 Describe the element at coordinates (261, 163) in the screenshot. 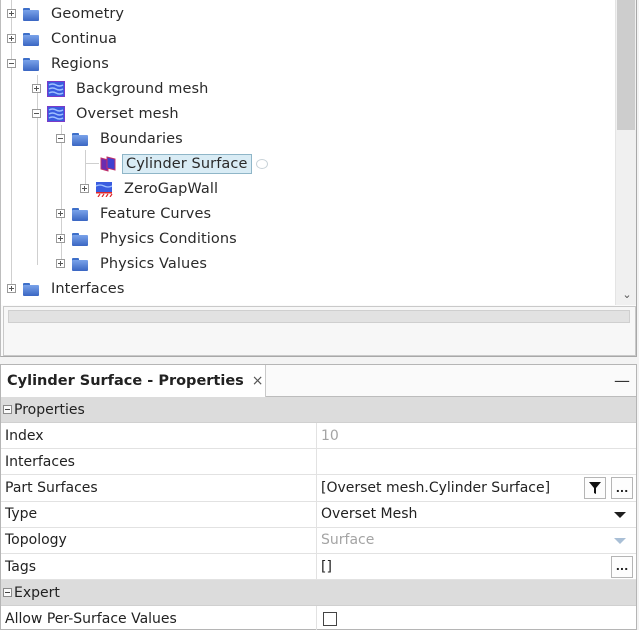

I see `comment-icon` at that location.